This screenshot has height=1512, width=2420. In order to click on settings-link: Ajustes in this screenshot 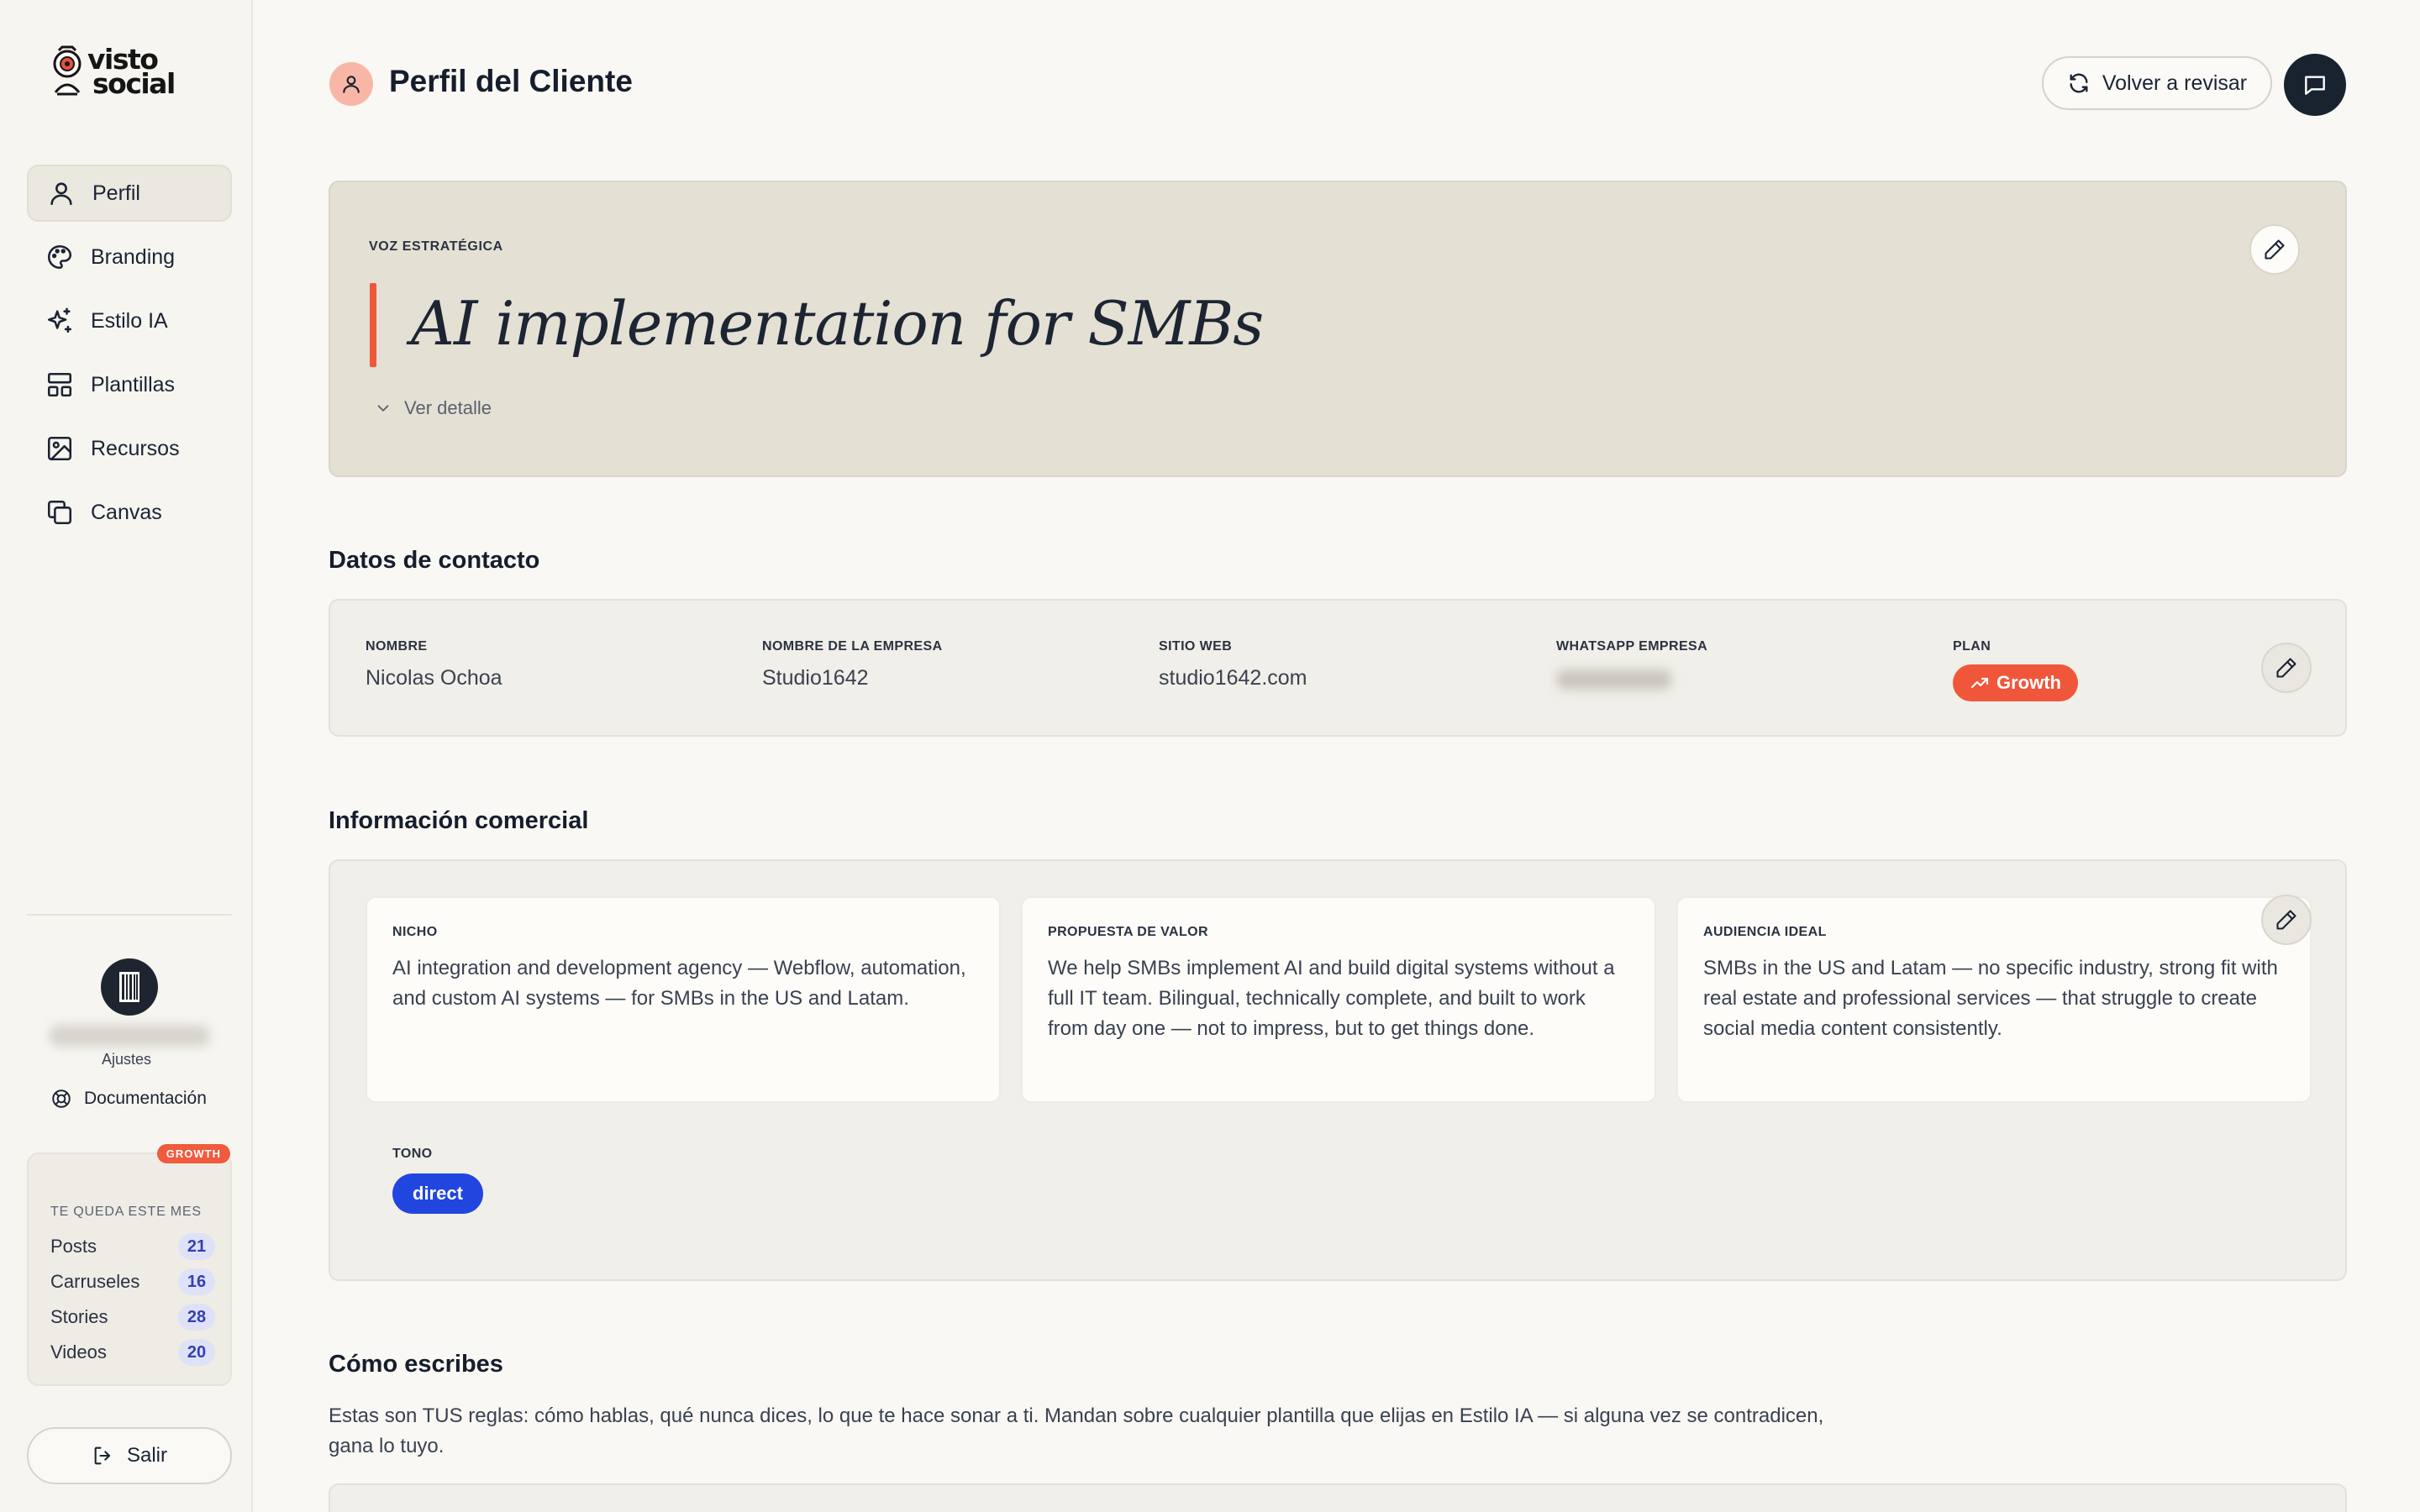, I will do `click(127, 1059)`.